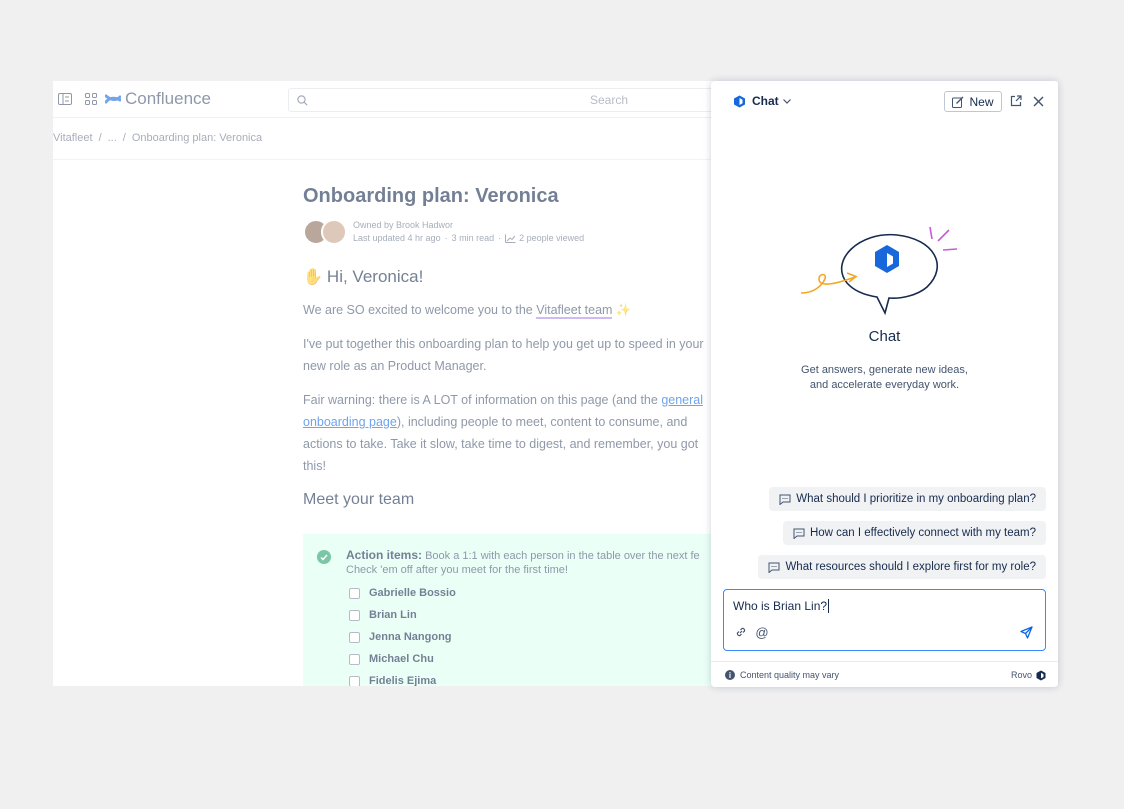  I want to click on info-icon: i, so click(730, 675).